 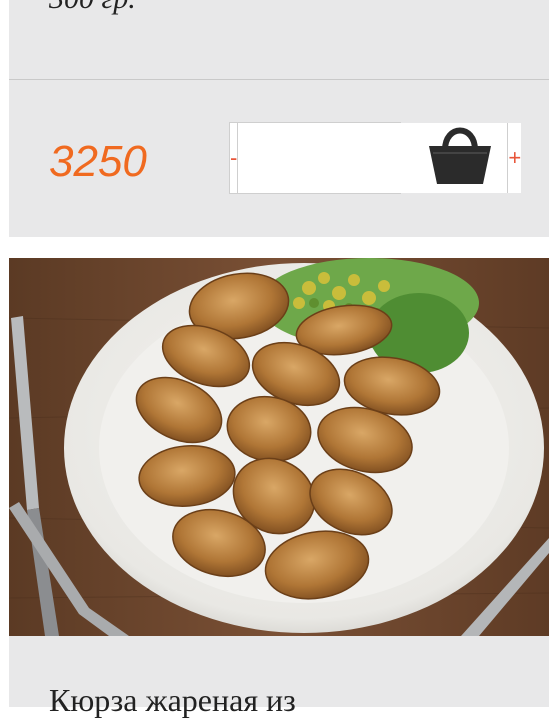 What do you see at coordinates (279, 79) in the screenshot?
I see `card-divider` at bounding box center [279, 79].